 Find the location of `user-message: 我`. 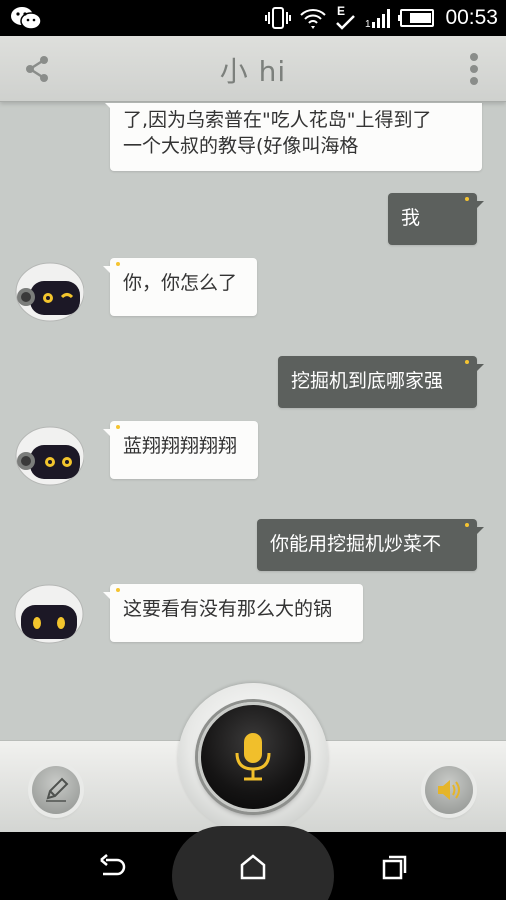

user-message: 我 is located at coordinates (436, 219).